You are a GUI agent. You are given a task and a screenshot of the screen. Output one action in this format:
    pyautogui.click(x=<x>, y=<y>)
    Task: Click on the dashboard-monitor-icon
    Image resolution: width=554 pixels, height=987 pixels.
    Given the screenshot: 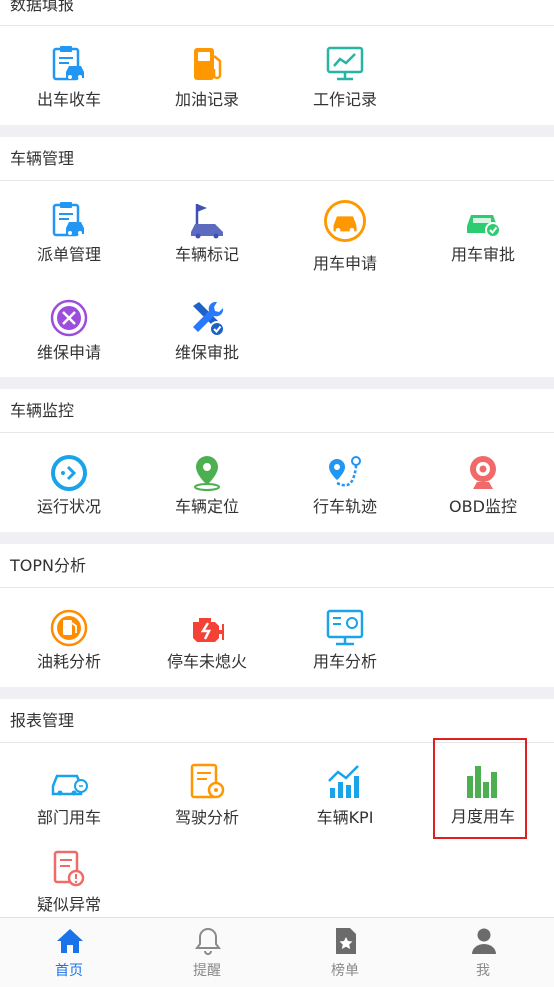 What is the action you would take?
    pyautogui.click(x=345, y=627)
    